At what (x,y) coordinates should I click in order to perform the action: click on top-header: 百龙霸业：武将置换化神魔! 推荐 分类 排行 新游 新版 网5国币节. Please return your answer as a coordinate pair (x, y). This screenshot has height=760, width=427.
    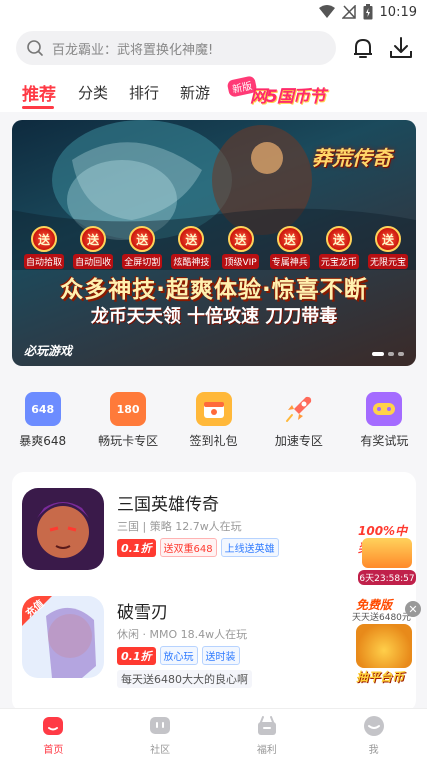
    Looking at the image, I should click on (213, 69).